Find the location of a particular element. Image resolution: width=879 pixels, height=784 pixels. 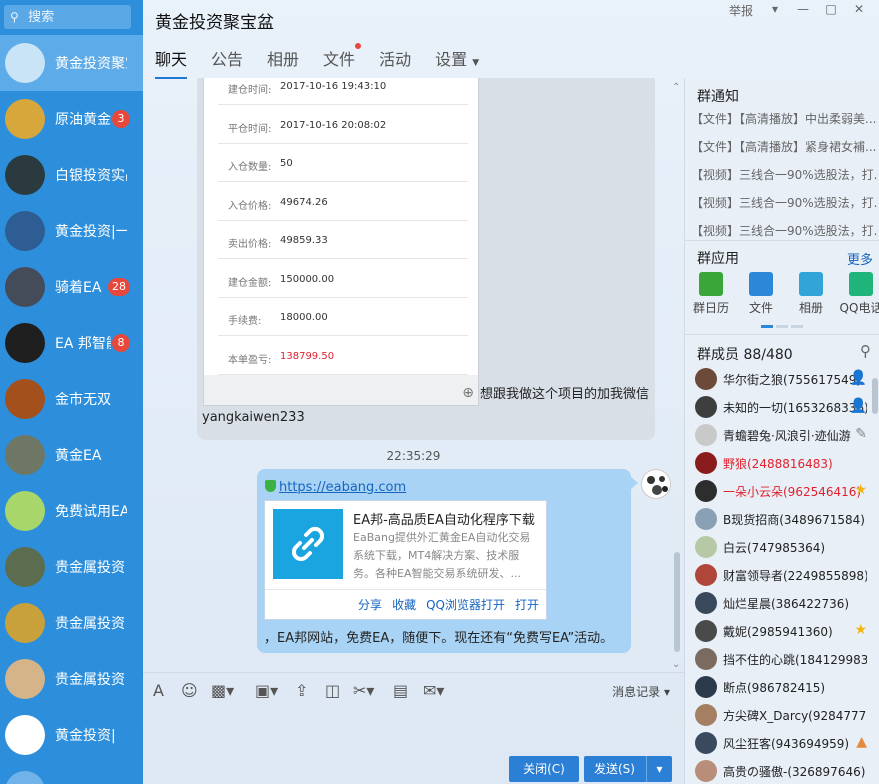

tab-settings: 设置 ▼ is located at coordinates (457, 62).